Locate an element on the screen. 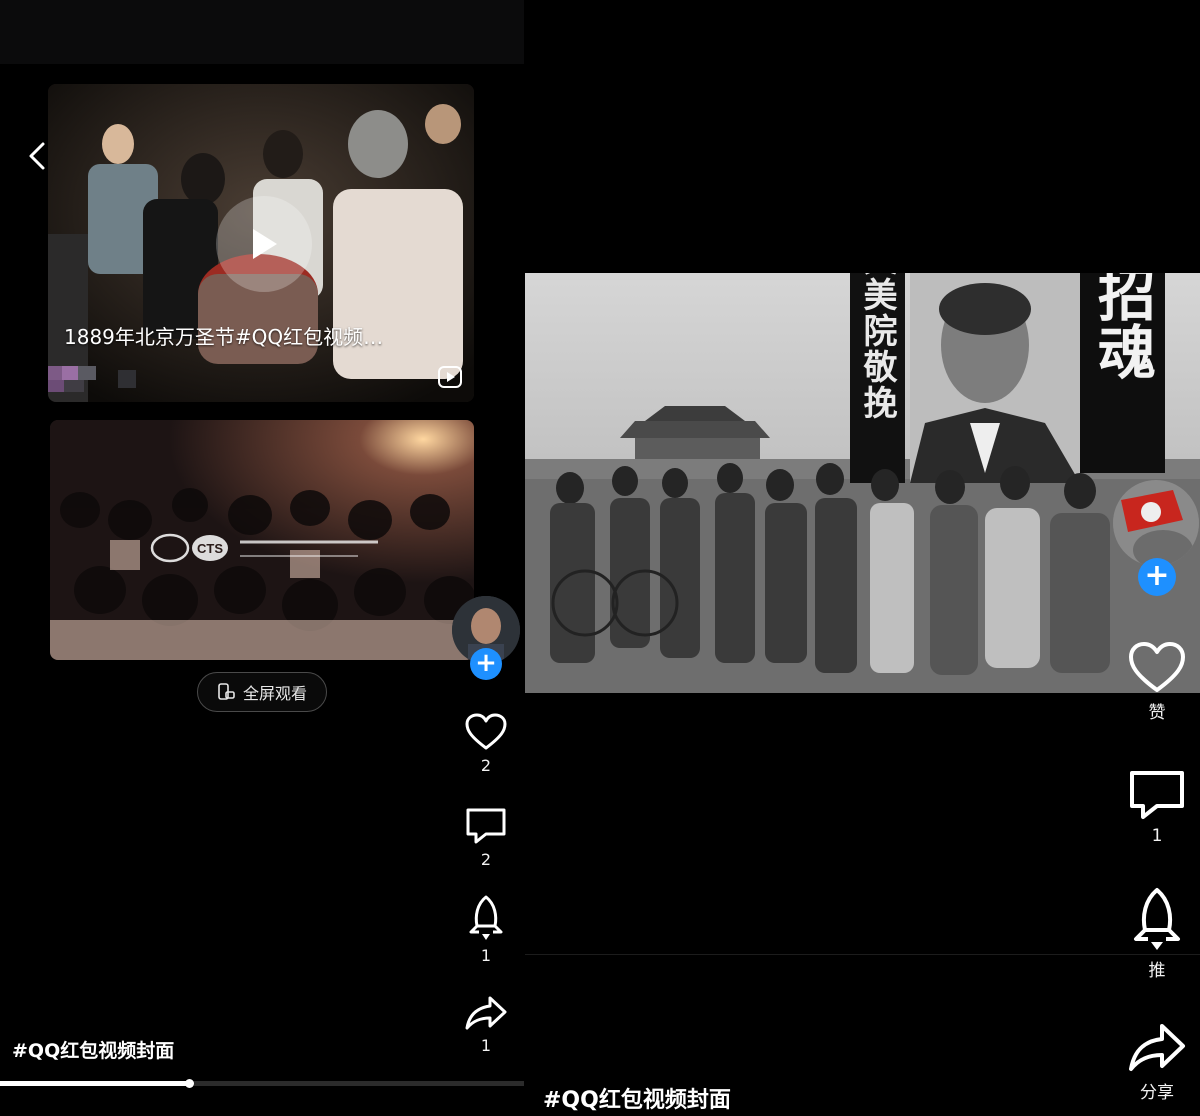  share-action: 分享 is located at coordinates (1157, 1062).